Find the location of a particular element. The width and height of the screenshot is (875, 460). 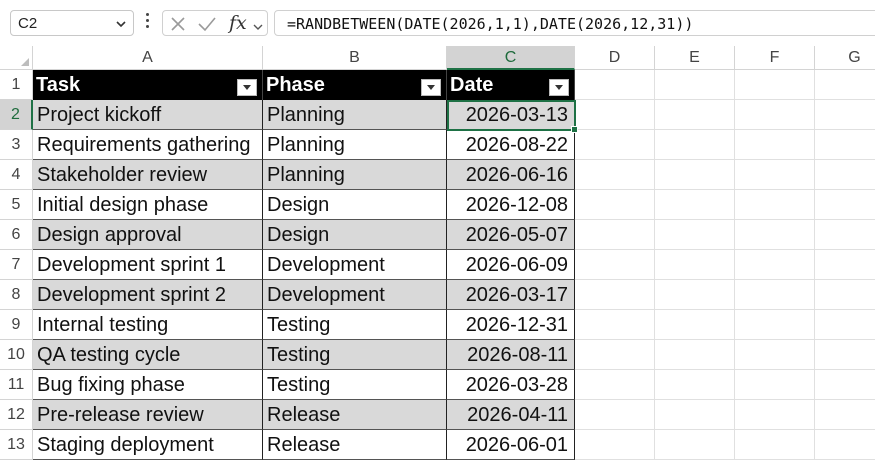

row-header-3: 3 is located at coordinates (16, 145).